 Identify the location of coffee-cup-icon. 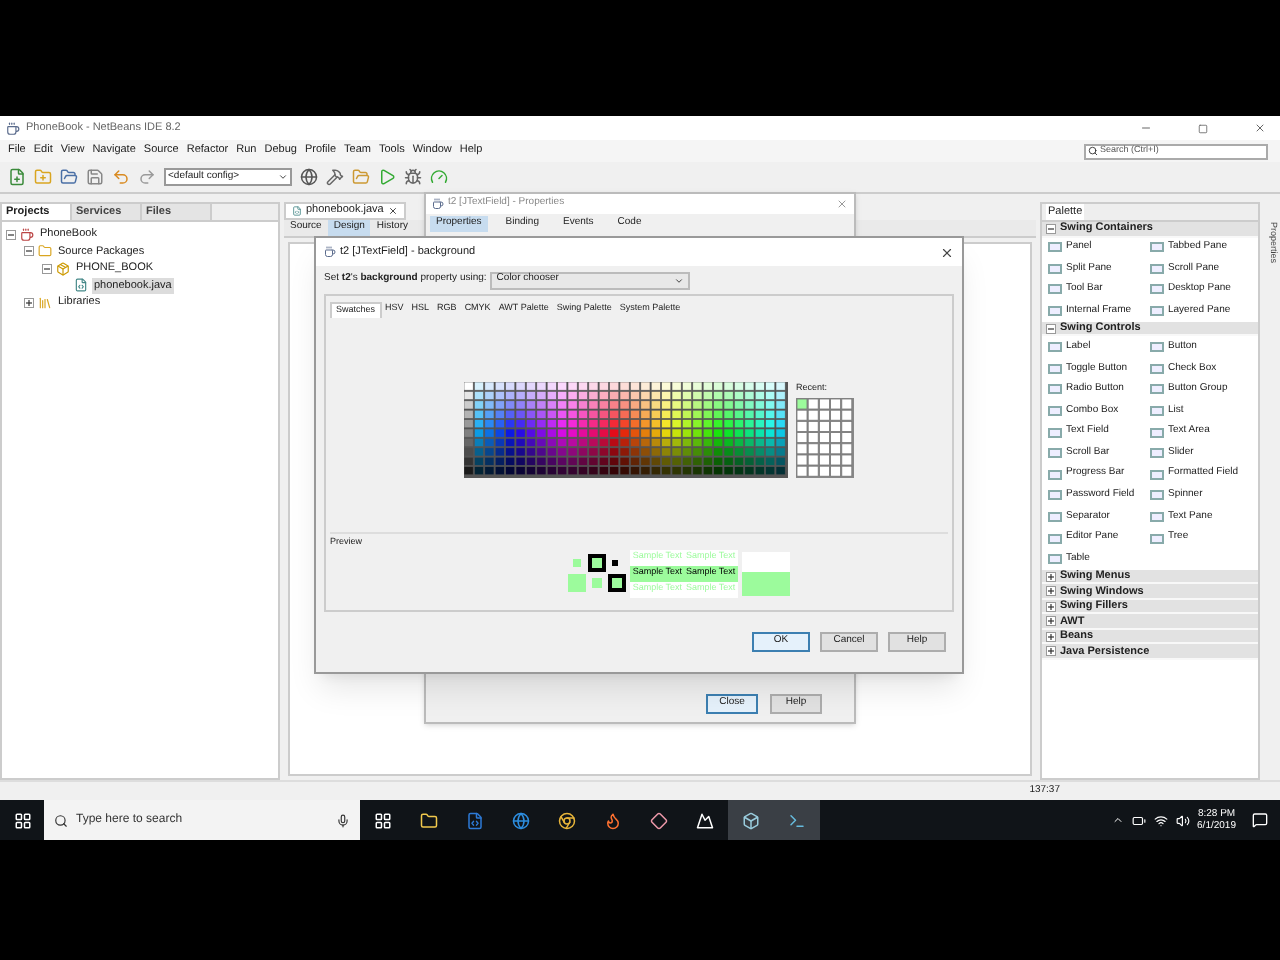
(27, 234).